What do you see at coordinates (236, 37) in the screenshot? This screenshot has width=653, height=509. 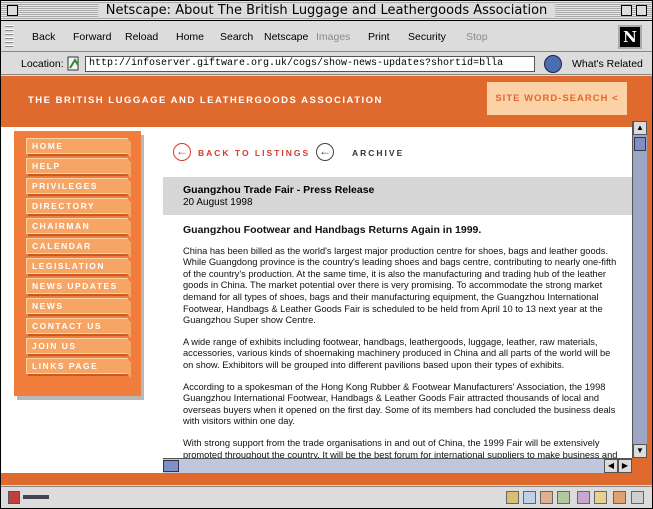 I see `search-button: Search` at bounding box center [236, 37].